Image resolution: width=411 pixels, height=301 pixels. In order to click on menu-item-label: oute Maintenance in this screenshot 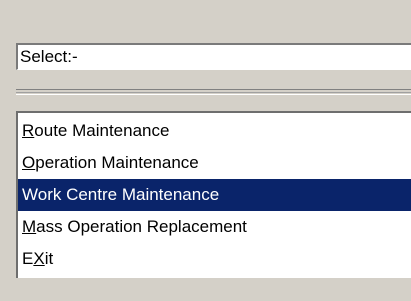, I will do `click(102, 130)`.